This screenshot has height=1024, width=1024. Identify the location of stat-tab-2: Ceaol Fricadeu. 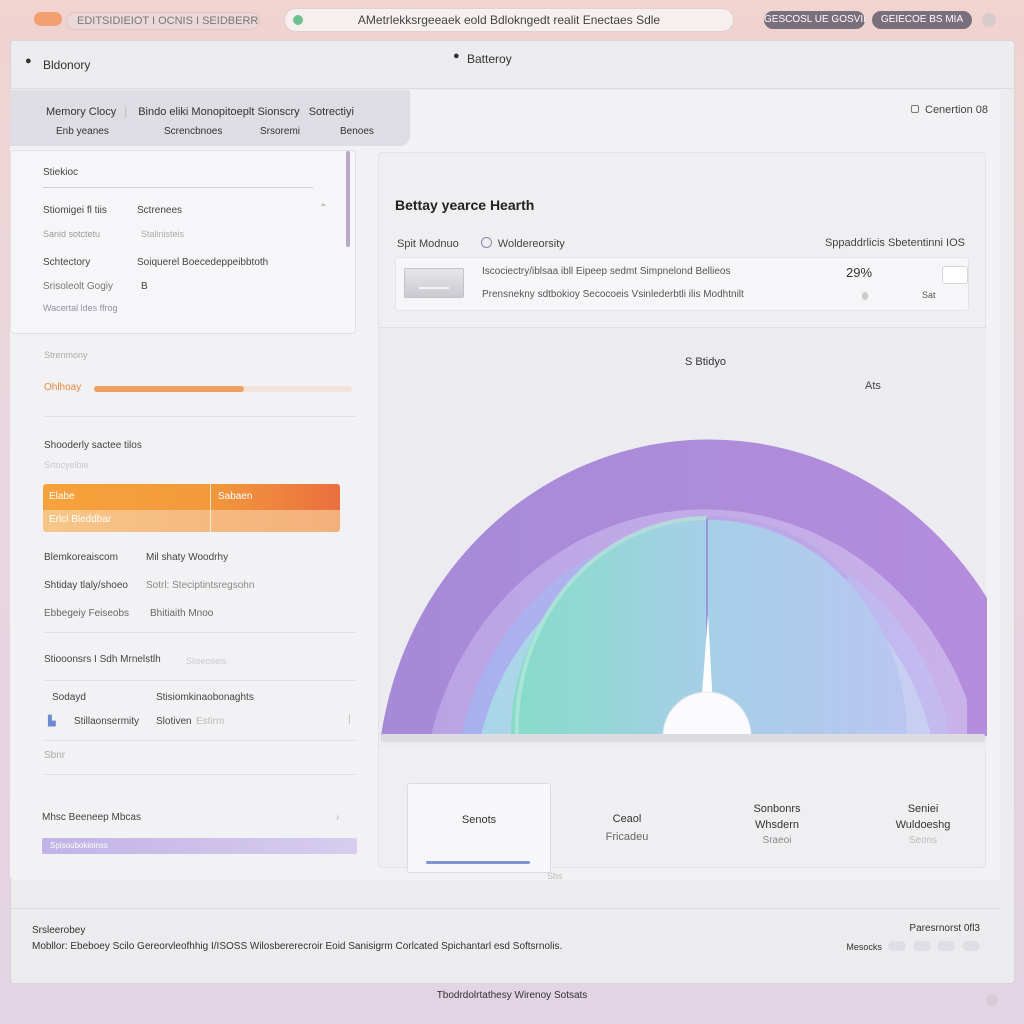
(627, 828).